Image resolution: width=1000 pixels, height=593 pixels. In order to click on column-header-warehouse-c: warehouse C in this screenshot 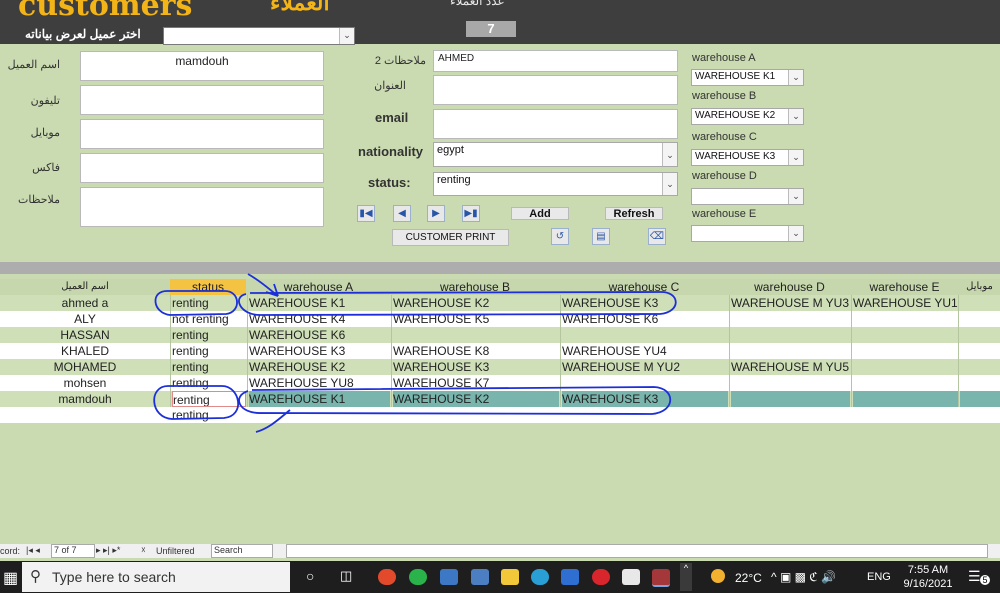, I will do `click(644, 287)`.